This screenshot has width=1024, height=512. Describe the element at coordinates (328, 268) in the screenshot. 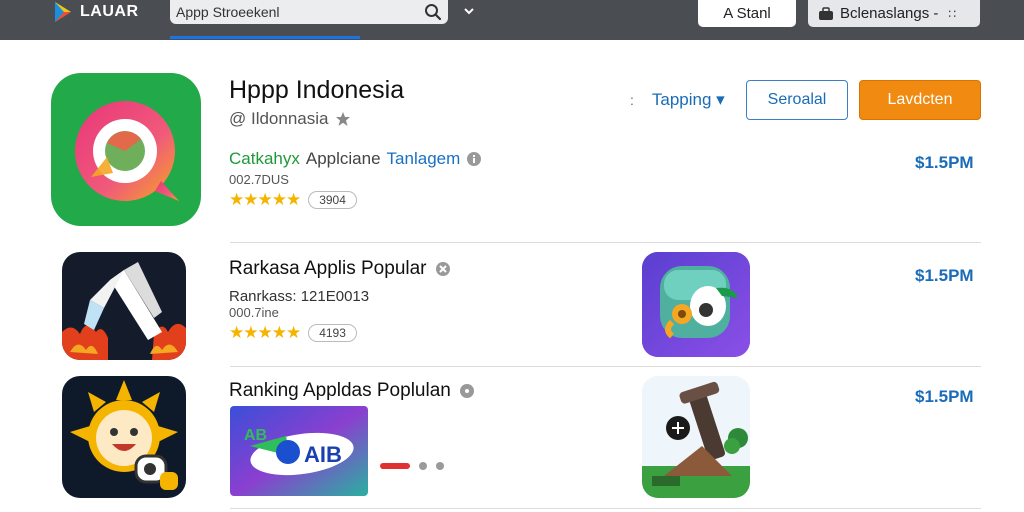

I see `row-title-text: Rarkasa Applis Popular` at that location.